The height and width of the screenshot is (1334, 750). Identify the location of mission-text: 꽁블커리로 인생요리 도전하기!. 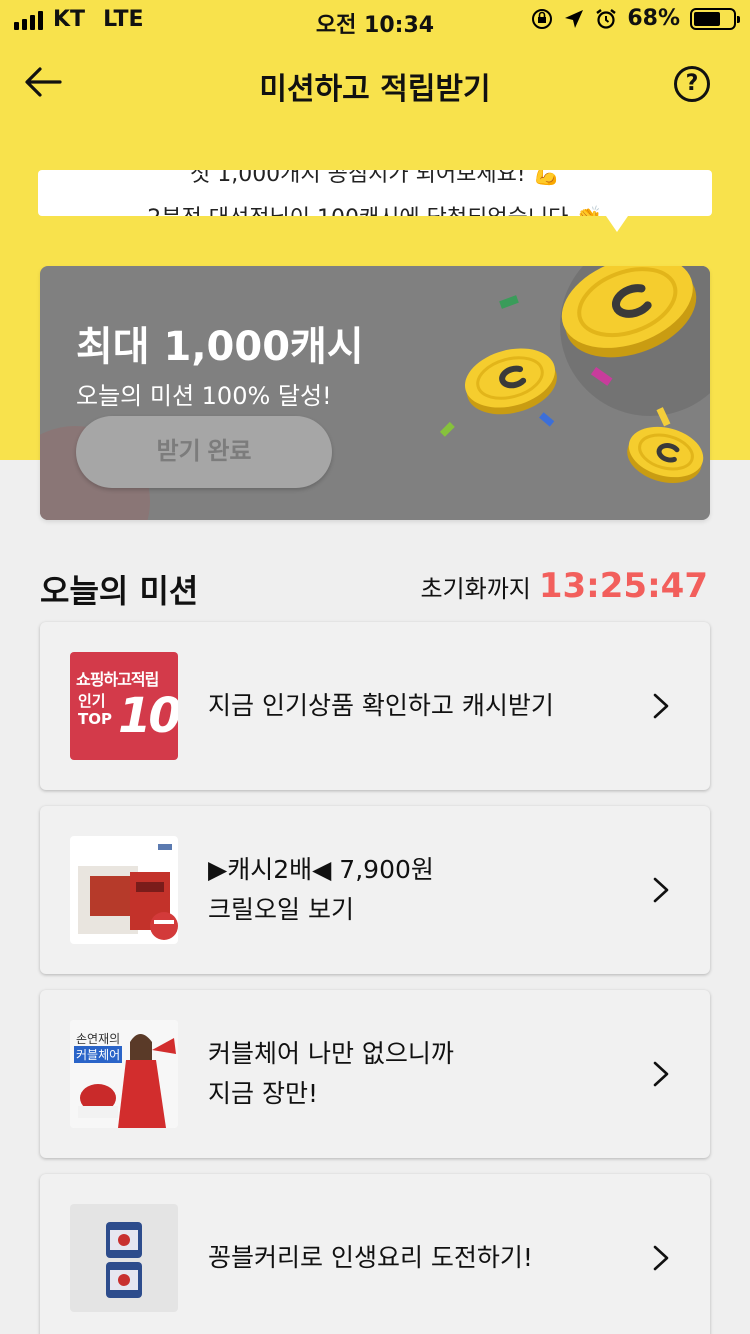
(370, 1254).